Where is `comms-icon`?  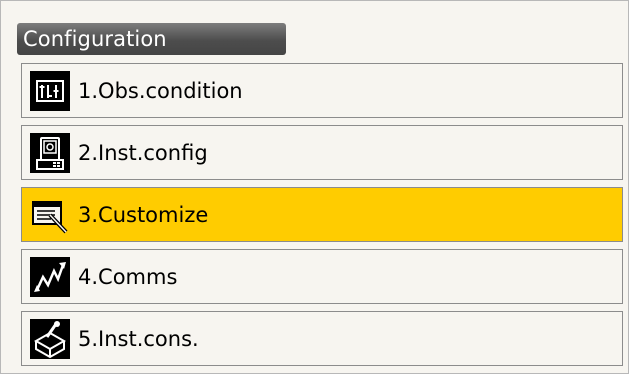 comms-icon is located at coordinates (50, 276).